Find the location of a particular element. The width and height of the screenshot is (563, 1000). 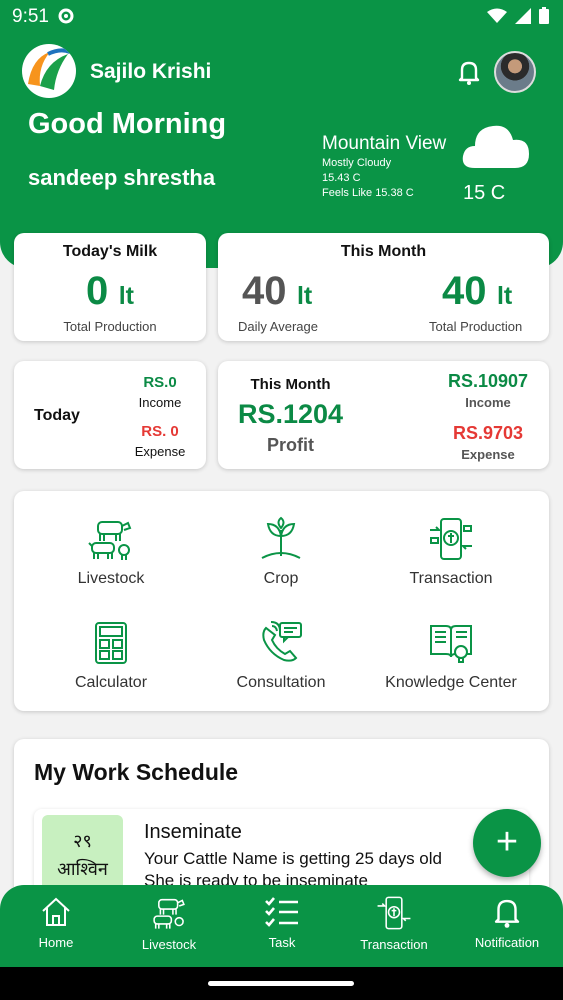

status-time: 9:51 is located at coordinates (30, 16).